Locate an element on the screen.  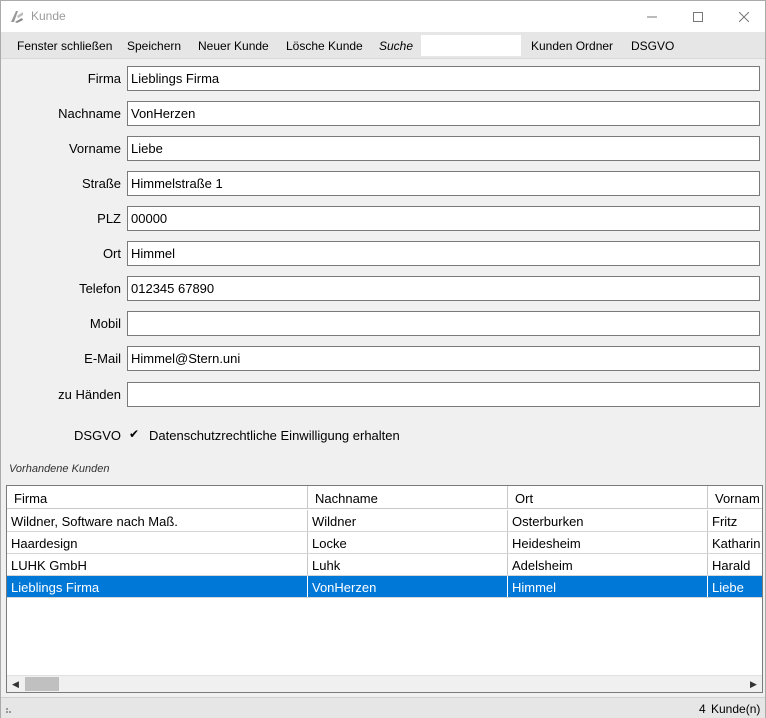
maximize-button is located at coordinates (698, 16).